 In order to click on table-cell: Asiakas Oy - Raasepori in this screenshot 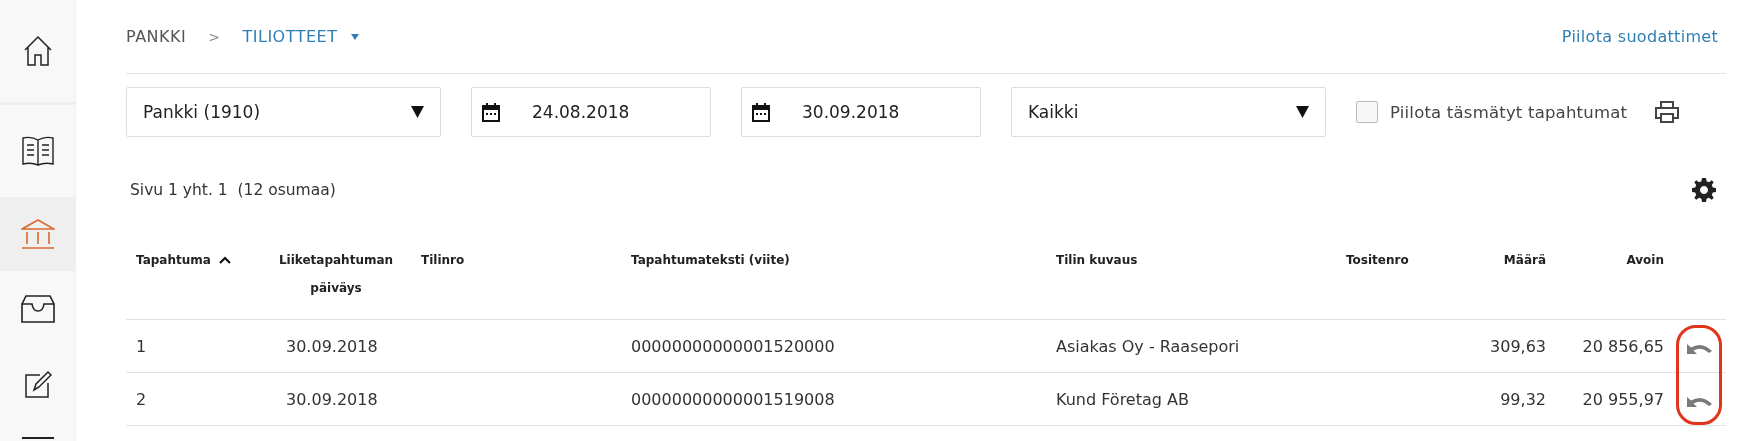, I will do `click(1148, 346)`.